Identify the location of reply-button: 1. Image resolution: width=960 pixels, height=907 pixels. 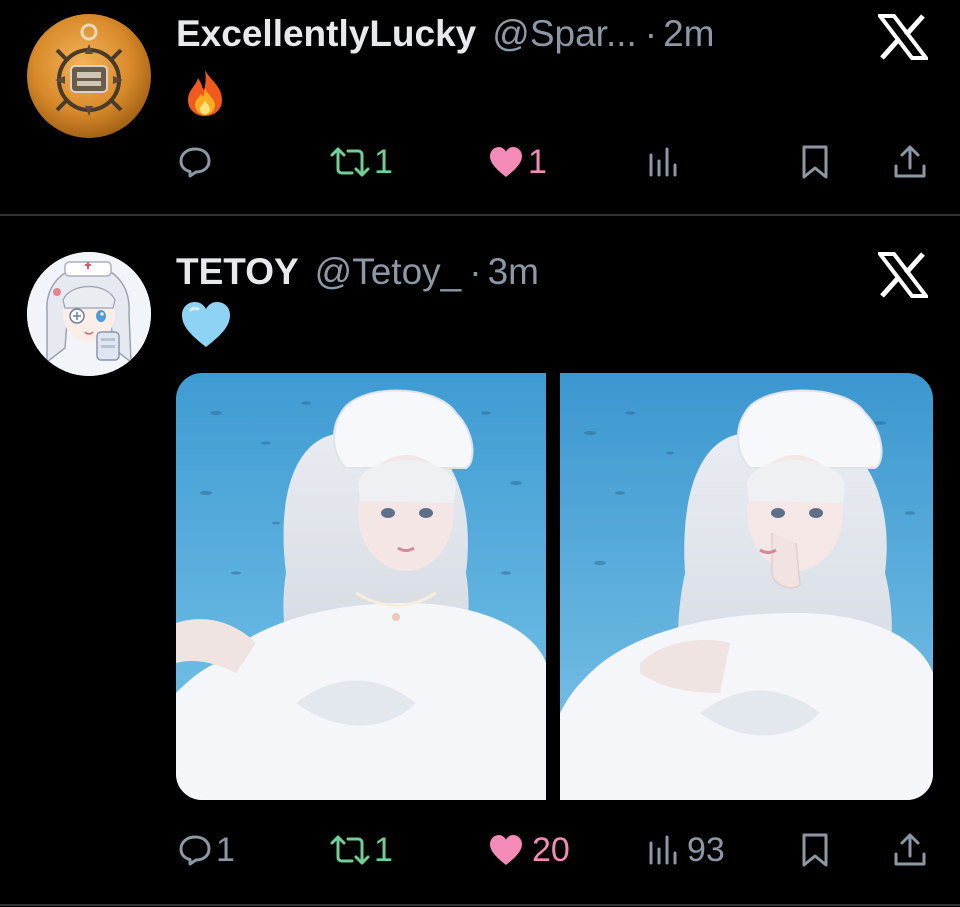
(206, 850).